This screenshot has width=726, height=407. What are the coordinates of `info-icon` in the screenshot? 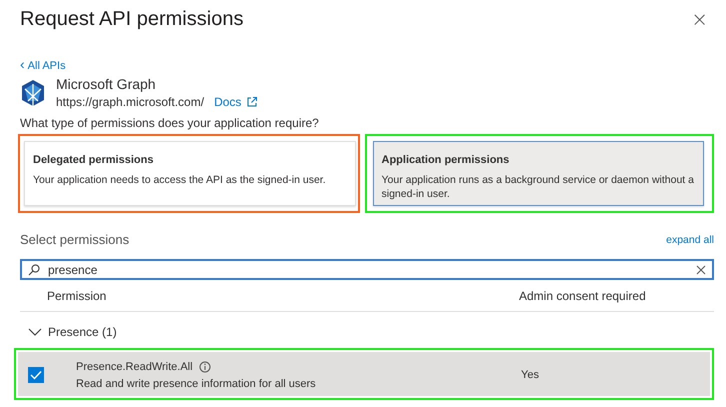 It's located at (204, 366).